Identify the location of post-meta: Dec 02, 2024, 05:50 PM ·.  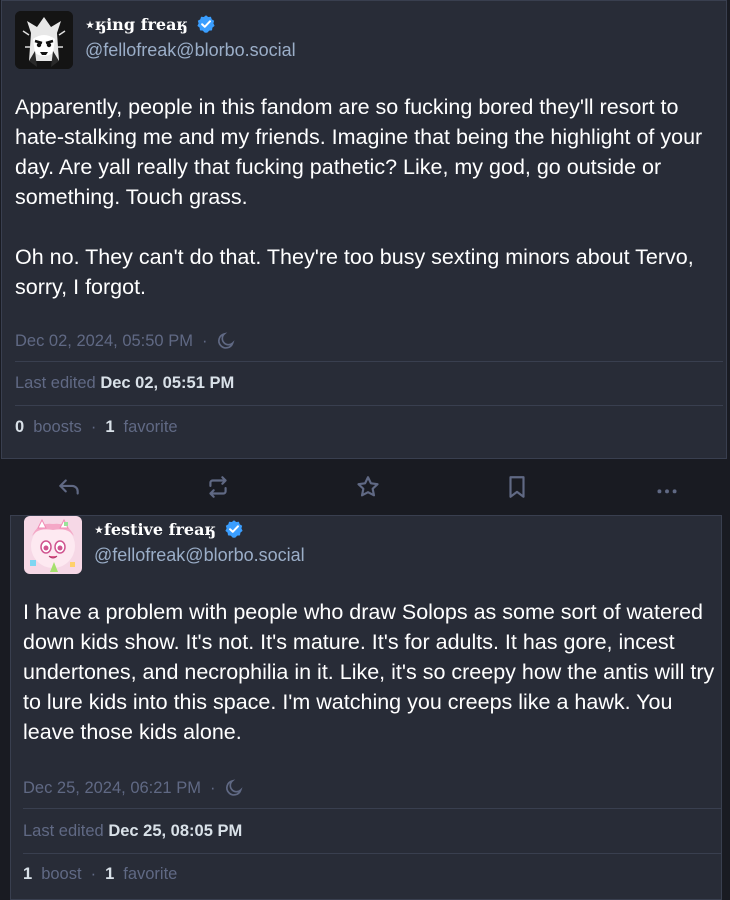
(125, 341).